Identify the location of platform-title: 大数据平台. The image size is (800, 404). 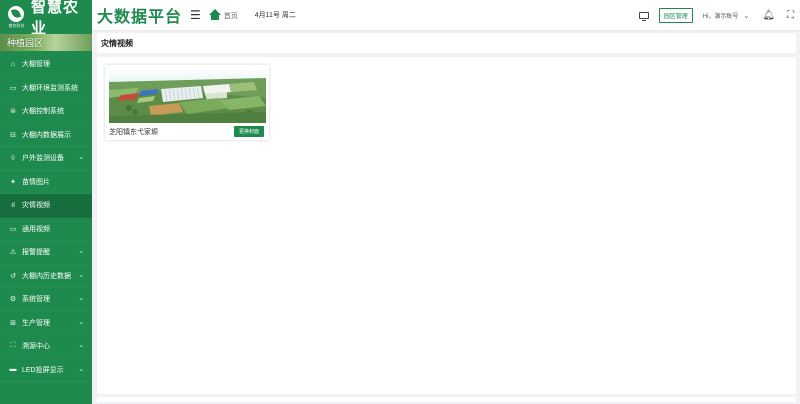
(140, 17).